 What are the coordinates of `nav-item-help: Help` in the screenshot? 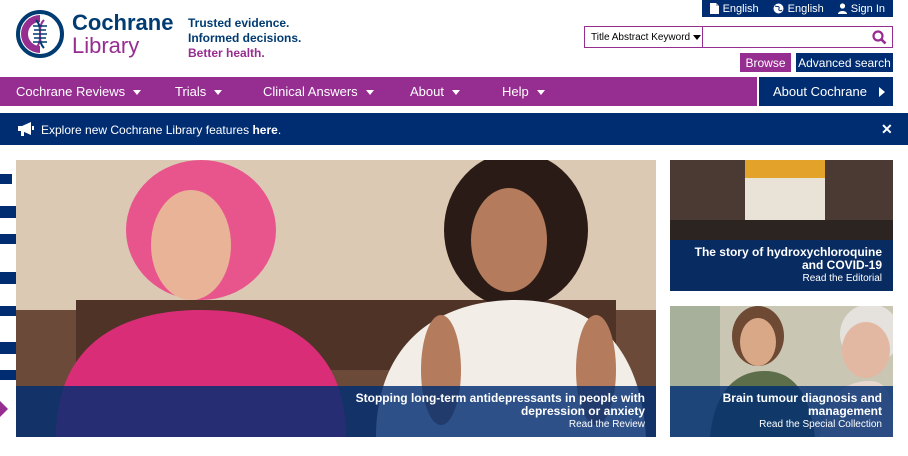 It's located at (523, 91).